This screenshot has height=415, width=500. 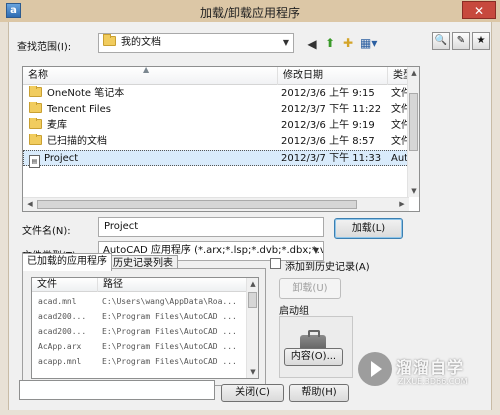 What do you see at coordinates (328, 141) in the screenshot?
I see `file-date: 2012/3/6 上午 8:57` at bounding box center [328, 141].